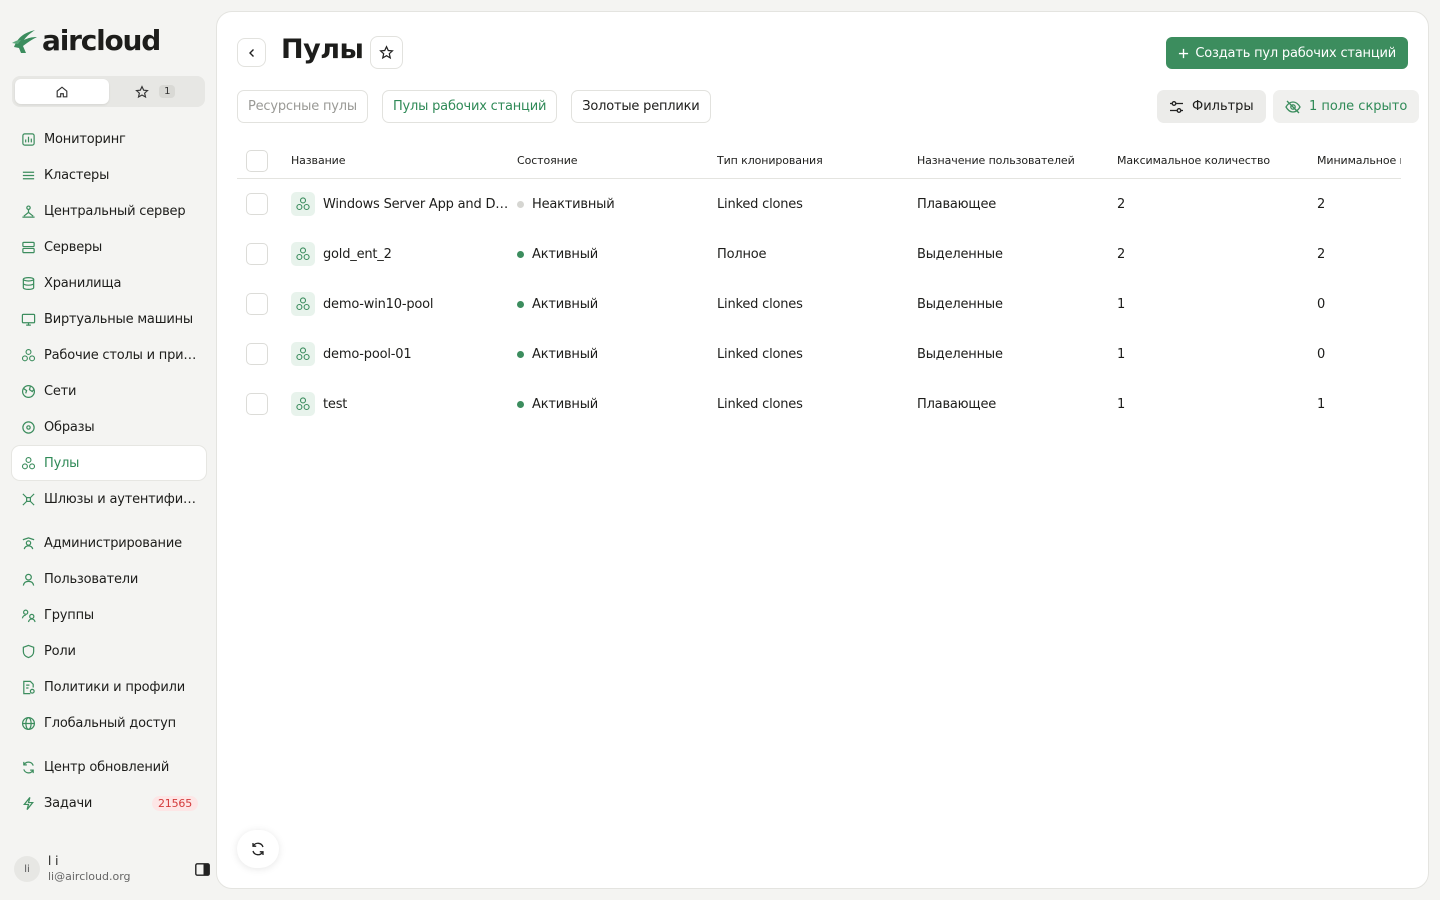 The width and height of the screenshot is (1440, 900). Describe the element at coordinates (85, 40) in the screenshot. I see `logo: aircloud` at that location.